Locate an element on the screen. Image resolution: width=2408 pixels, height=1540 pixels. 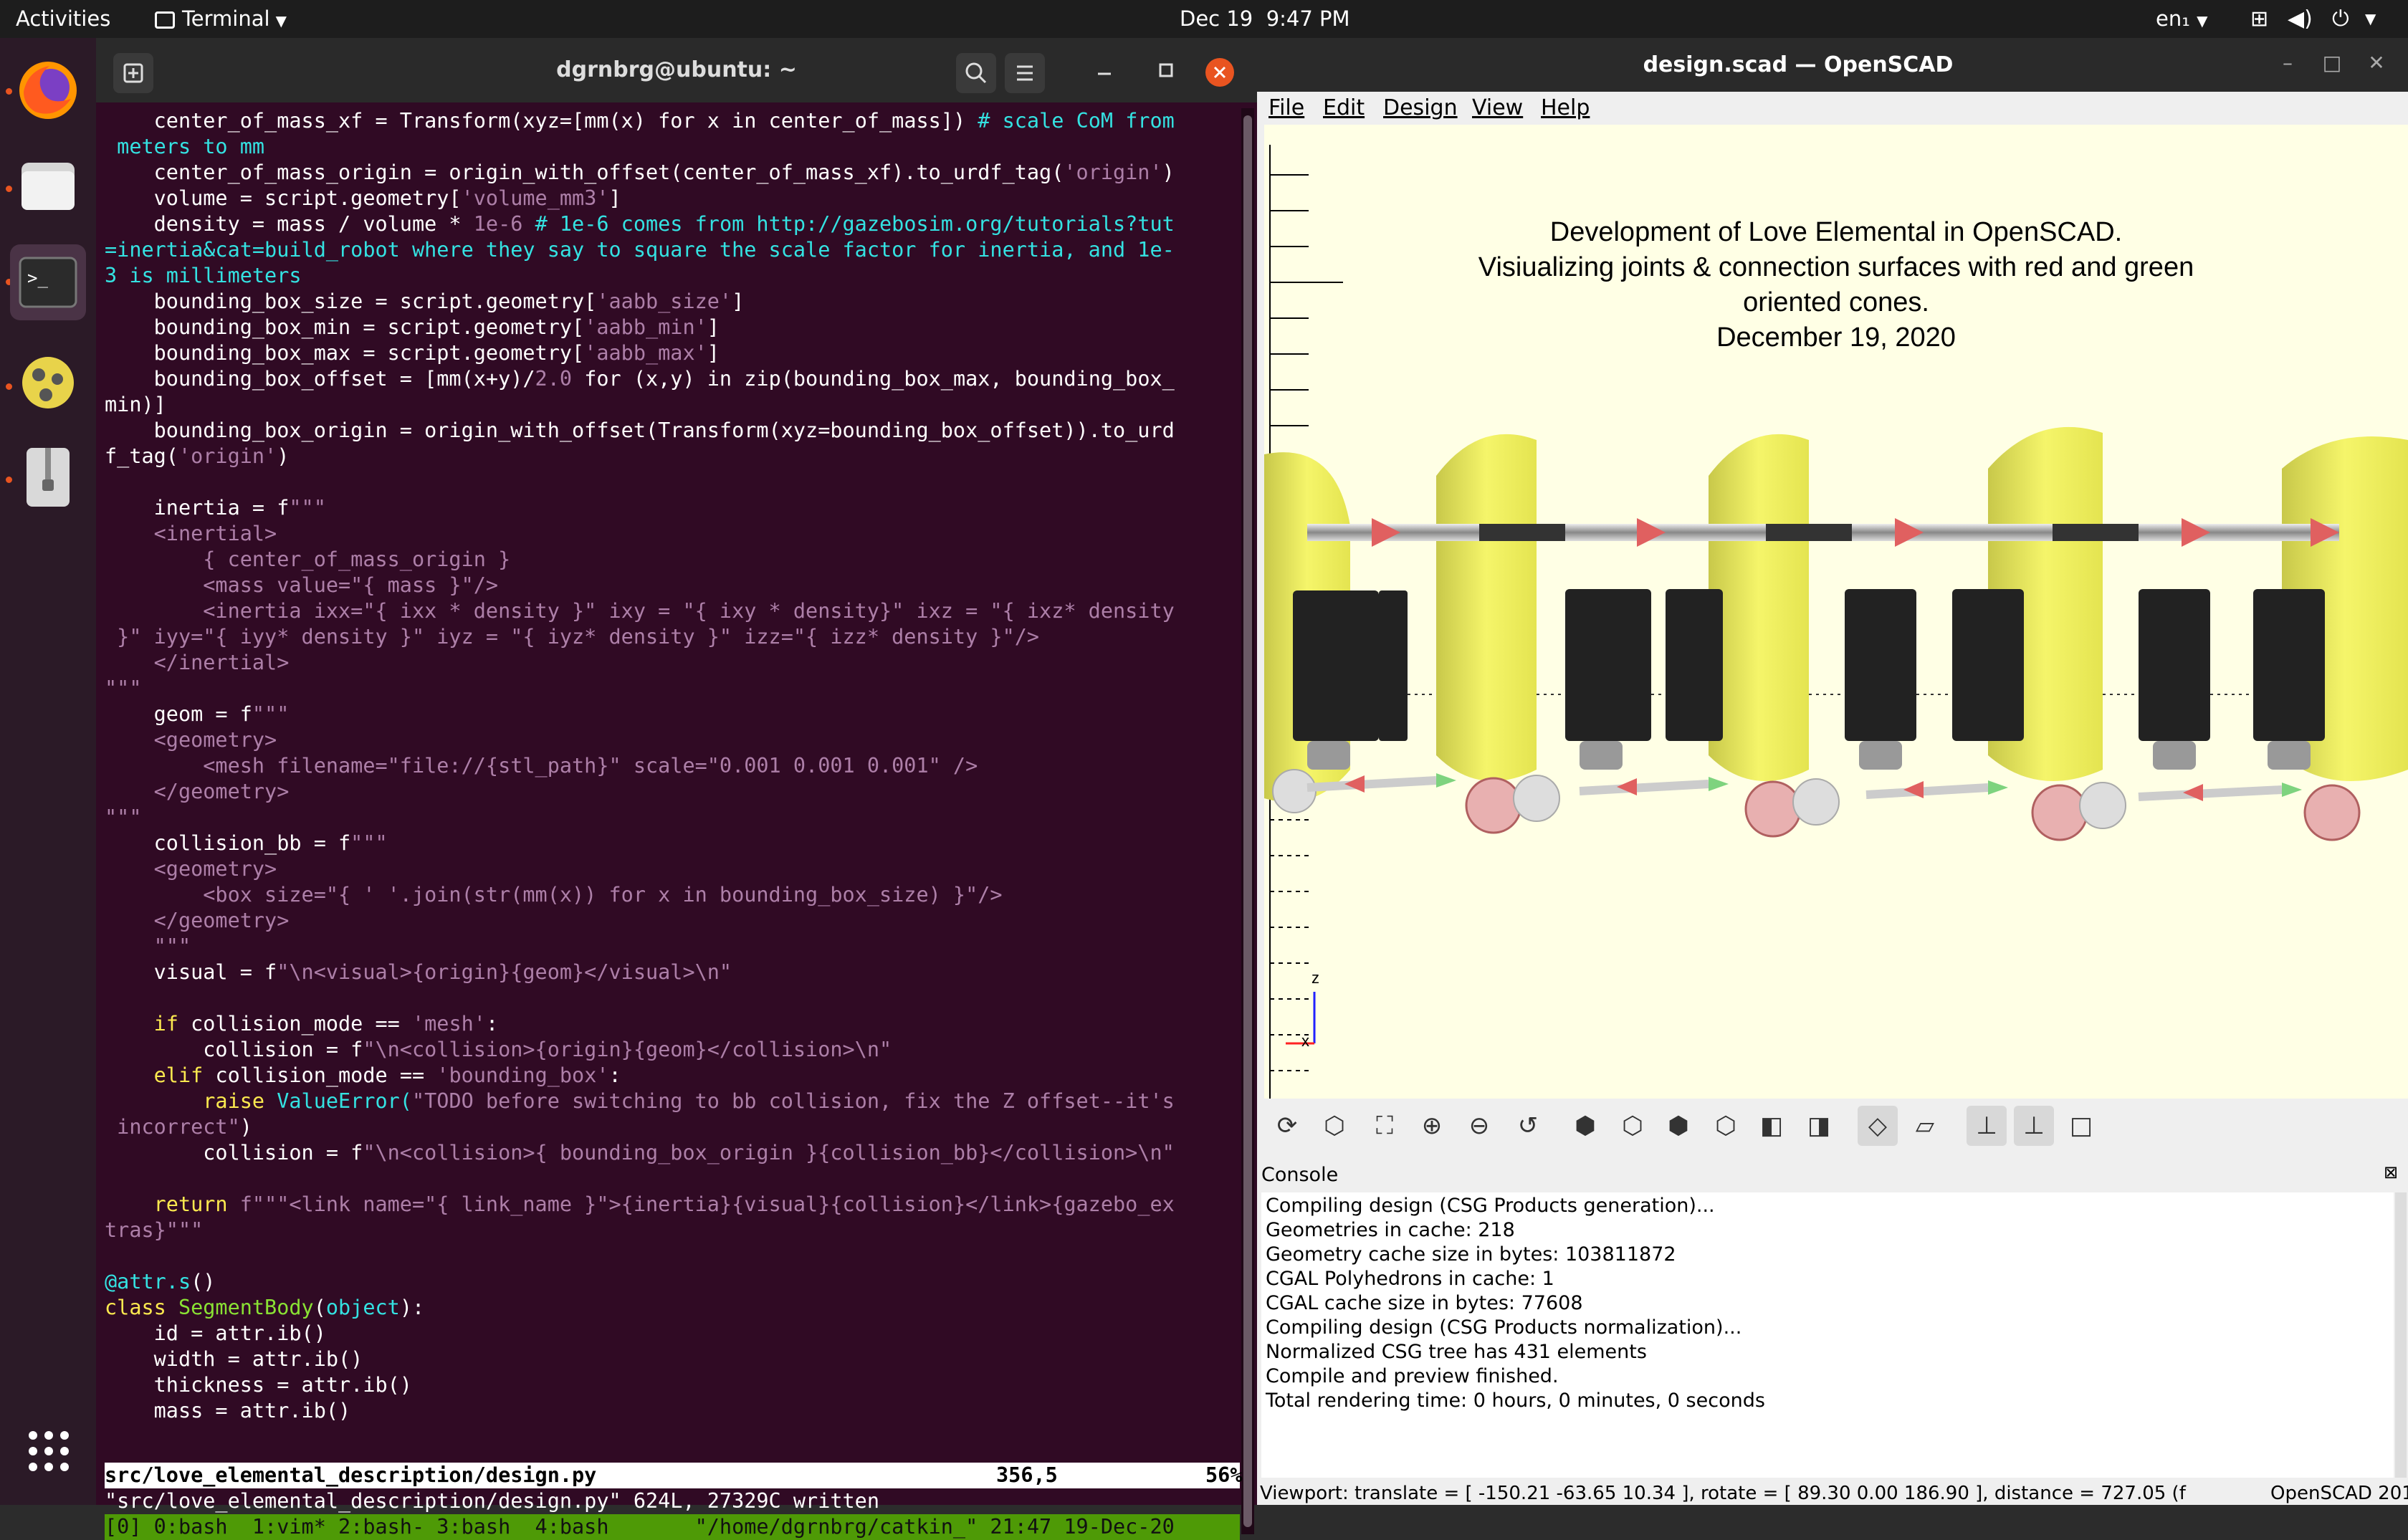
language-menu: en₁ ▼ is located at coordinates (2181, 18).